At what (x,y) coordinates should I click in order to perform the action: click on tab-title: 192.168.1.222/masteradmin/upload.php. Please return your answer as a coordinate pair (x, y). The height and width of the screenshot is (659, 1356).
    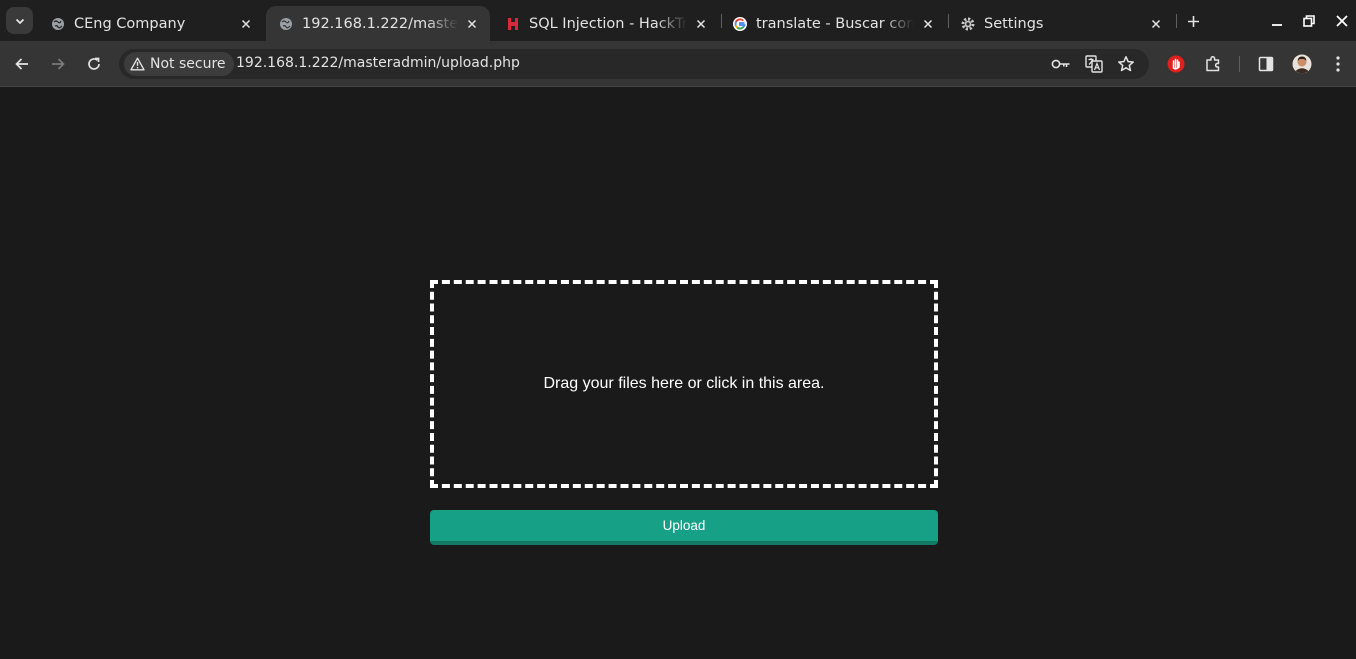
    Looking at the image, I should click on (380, 23).